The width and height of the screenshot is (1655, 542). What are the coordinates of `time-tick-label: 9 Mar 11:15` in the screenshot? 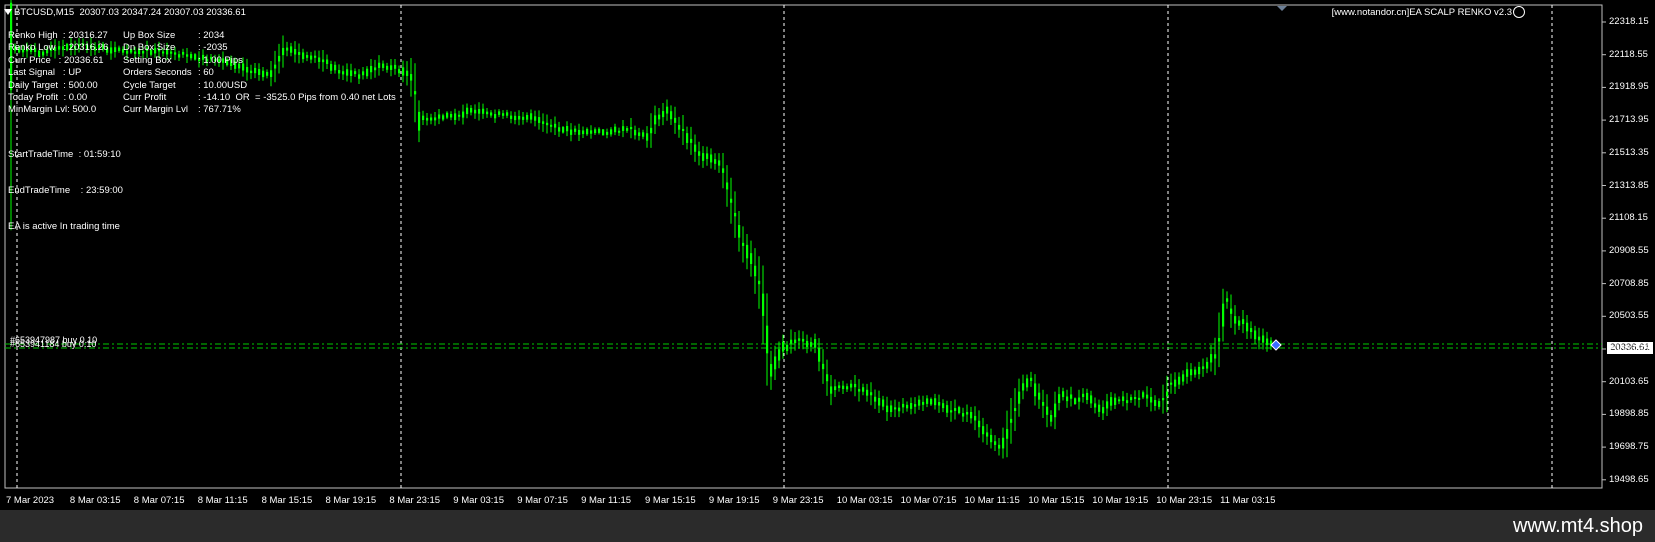 It's located at (606, 500).